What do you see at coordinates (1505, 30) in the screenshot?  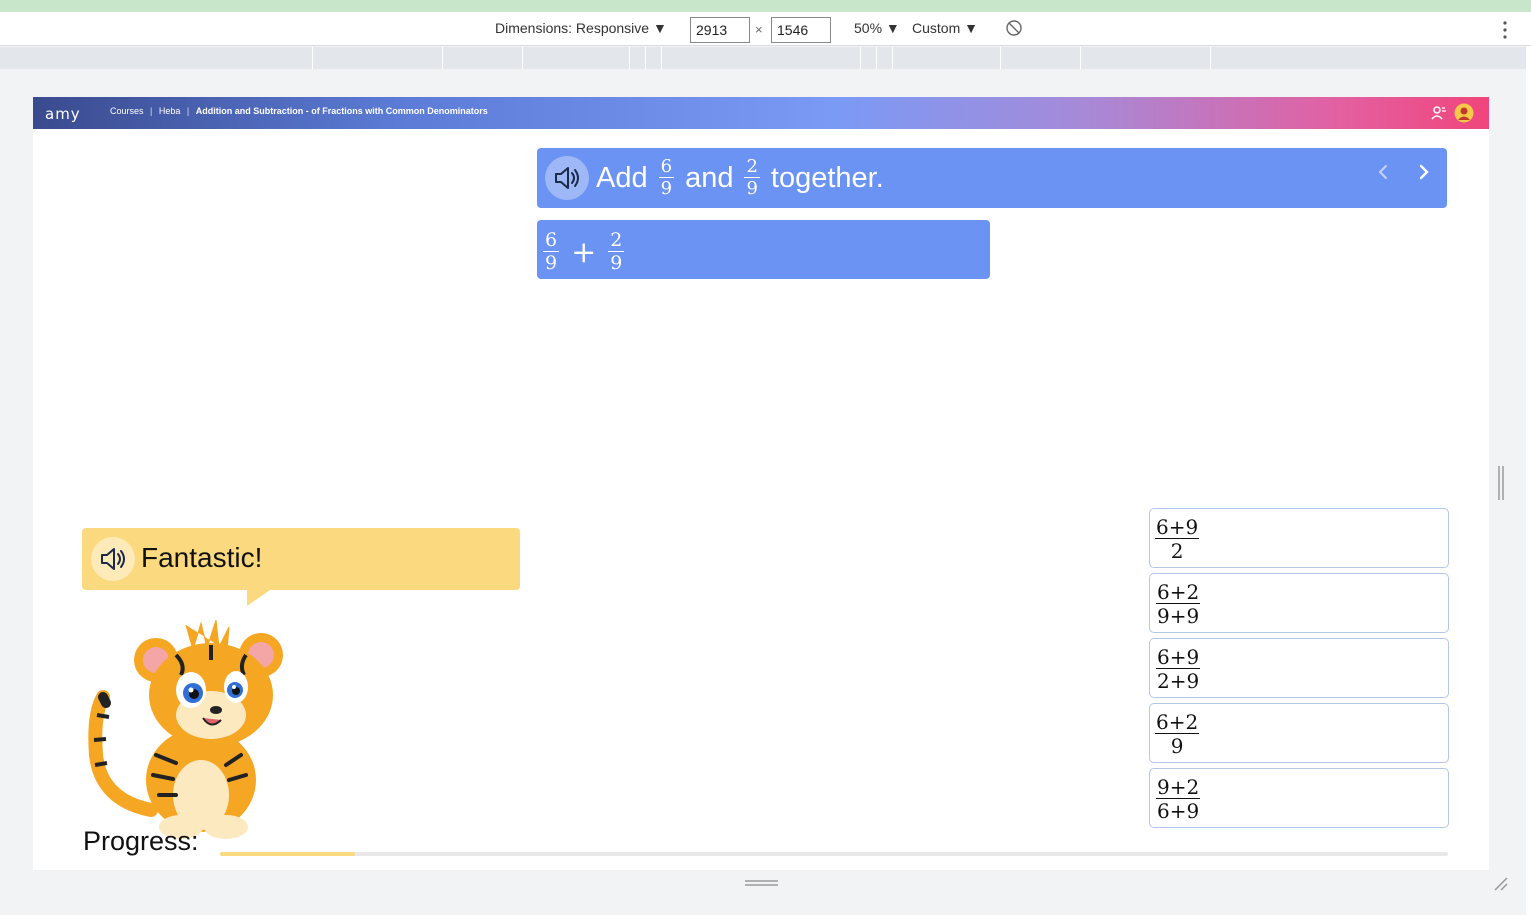 I see `more-options-icon` at bounding box center [1505, 30].